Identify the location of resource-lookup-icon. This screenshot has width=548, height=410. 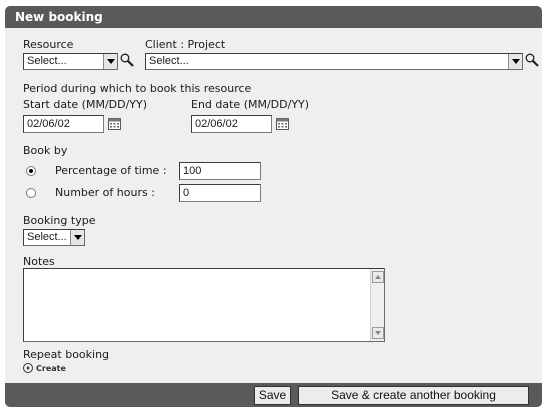
(127, 60).